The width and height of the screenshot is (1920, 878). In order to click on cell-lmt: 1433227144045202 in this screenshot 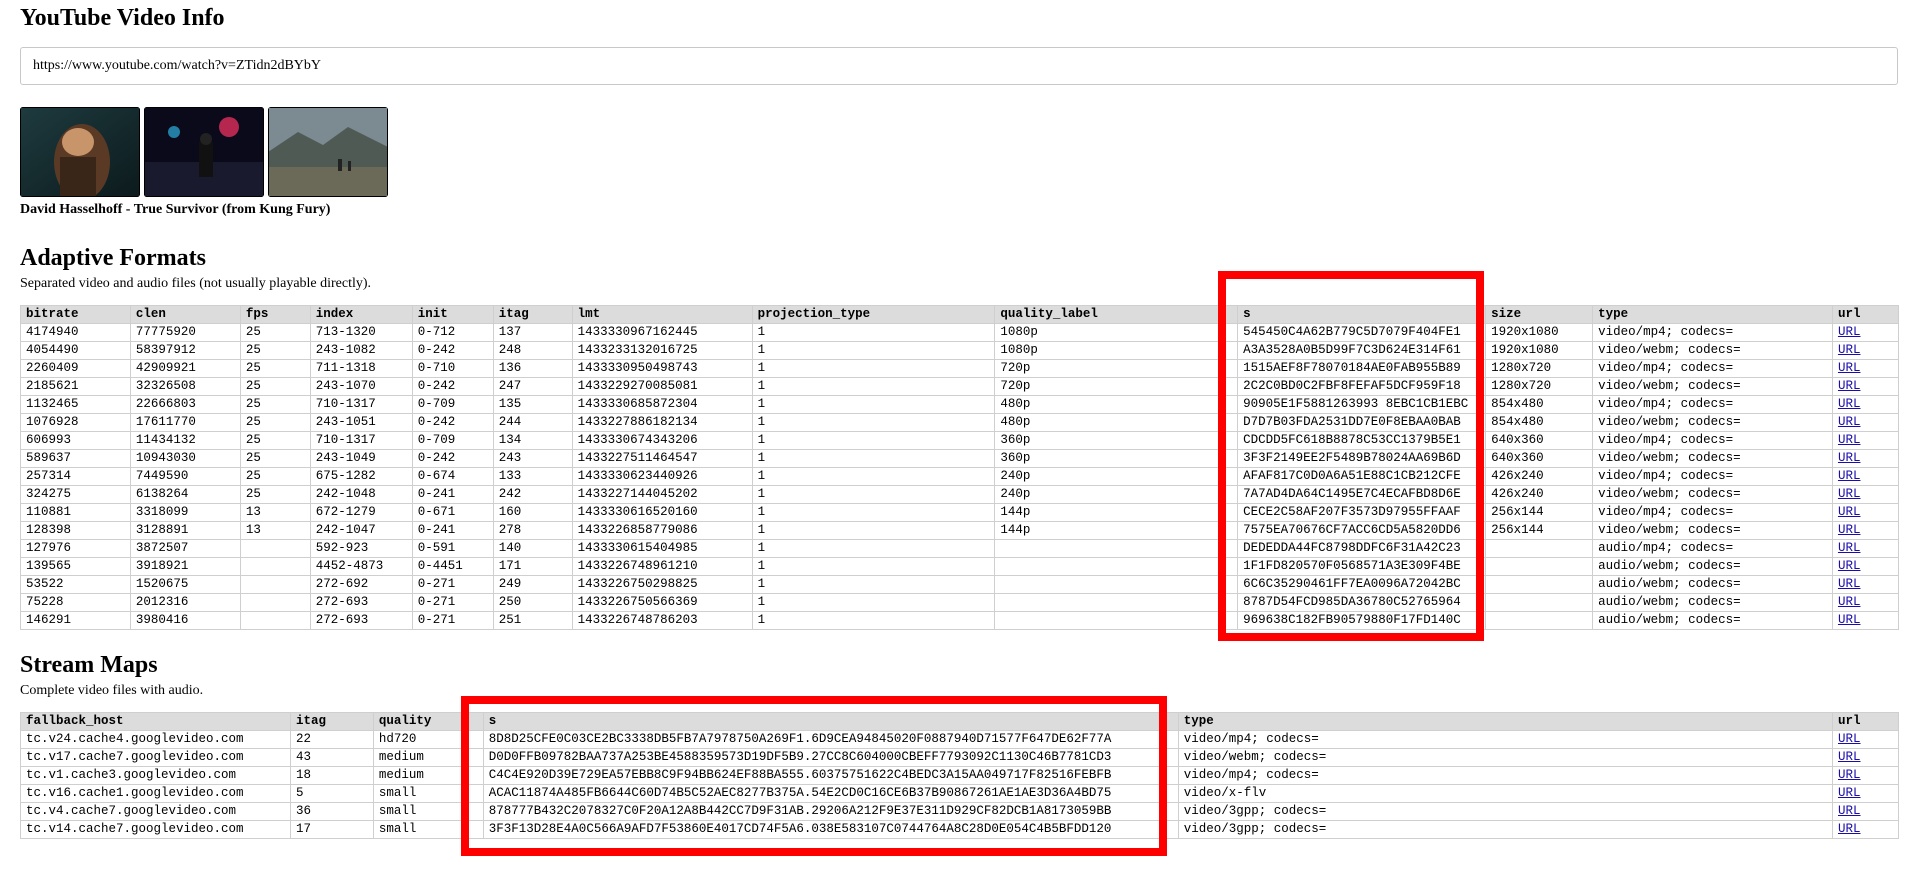, I will do `click(662, 494)`.